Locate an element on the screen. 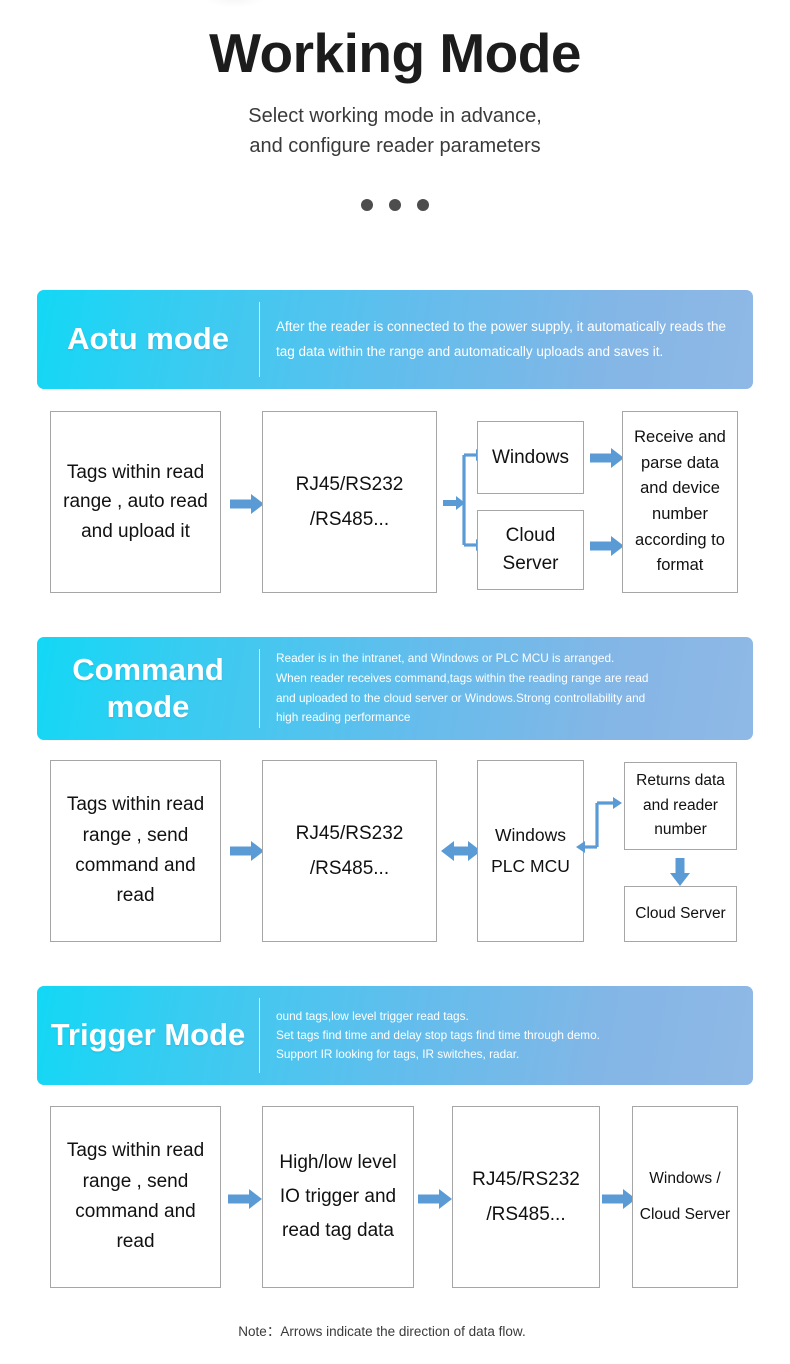  arrow-auto-windows-to-sink is located at coordinates (607, 458).